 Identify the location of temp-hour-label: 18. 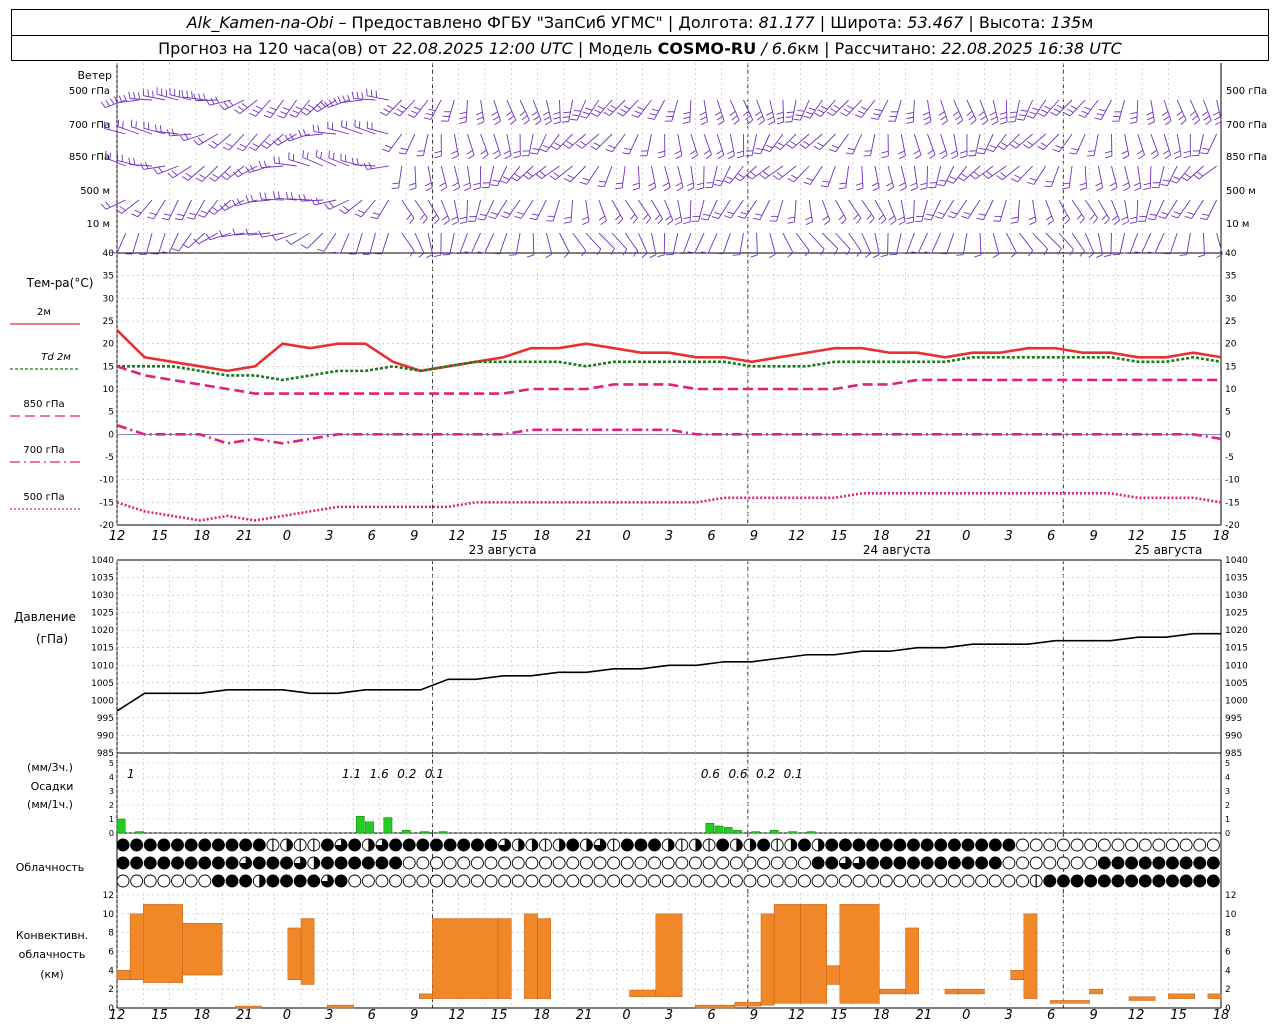
(881, 536).